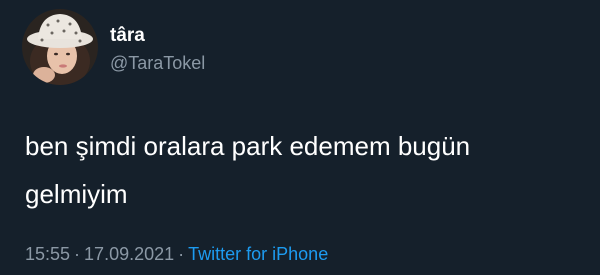 This screenshot has height=275, width=600. I want to click on tweet-time: 15:55, so click(47, 254).